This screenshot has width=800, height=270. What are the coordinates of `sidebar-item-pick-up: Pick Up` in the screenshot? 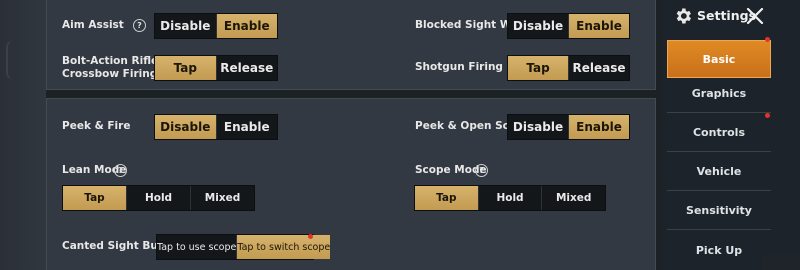 It's located at (719, 250).